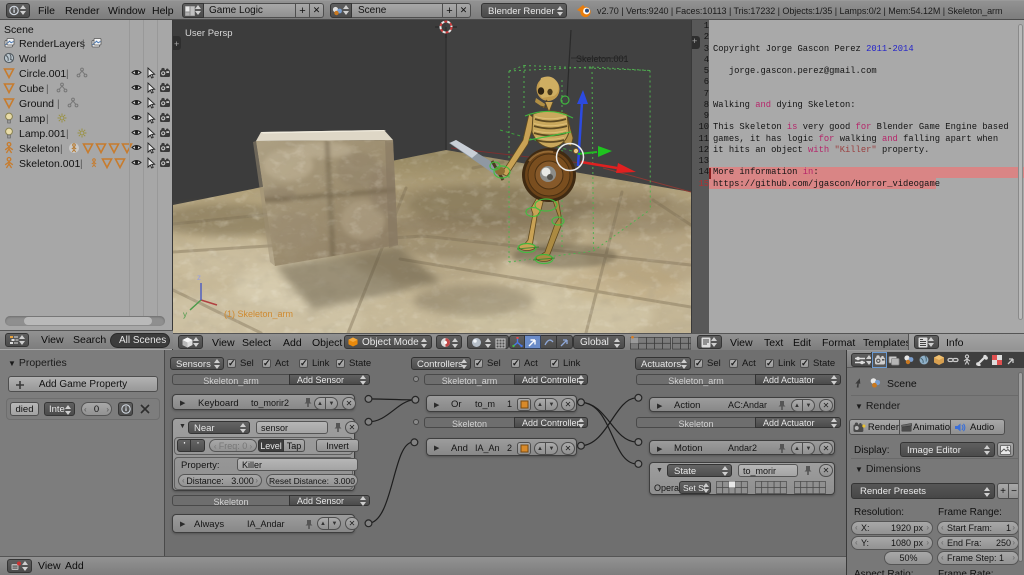 The height and width of the screenshot is (575, 1024). I want to click on svg-text: RenderLayers, so click(52, 44).